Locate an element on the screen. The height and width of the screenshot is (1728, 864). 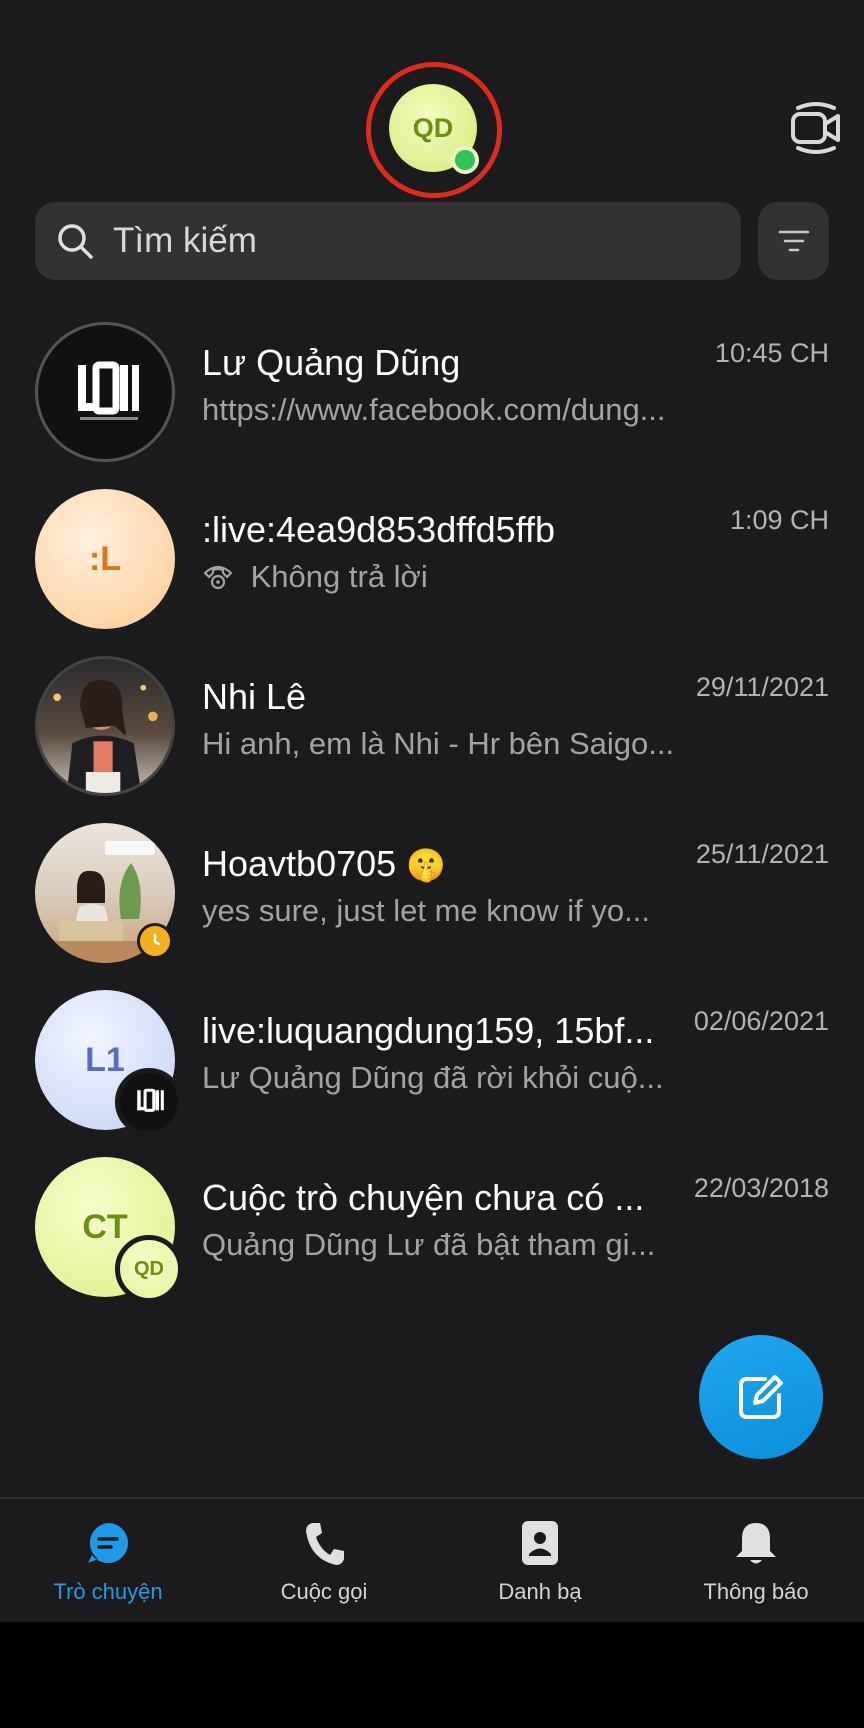
sub-avatar-initials: QD is located at coordinates (149, 1268).